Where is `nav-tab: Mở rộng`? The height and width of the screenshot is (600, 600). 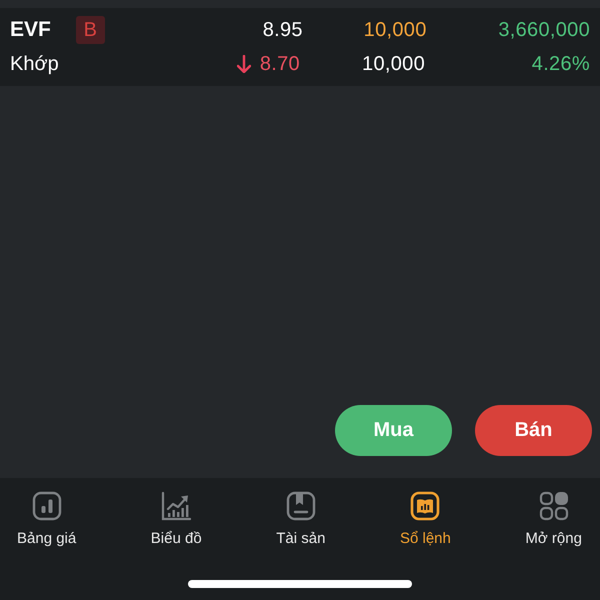
nav-tab: Mở rộng is located at coordinates (553, 519).